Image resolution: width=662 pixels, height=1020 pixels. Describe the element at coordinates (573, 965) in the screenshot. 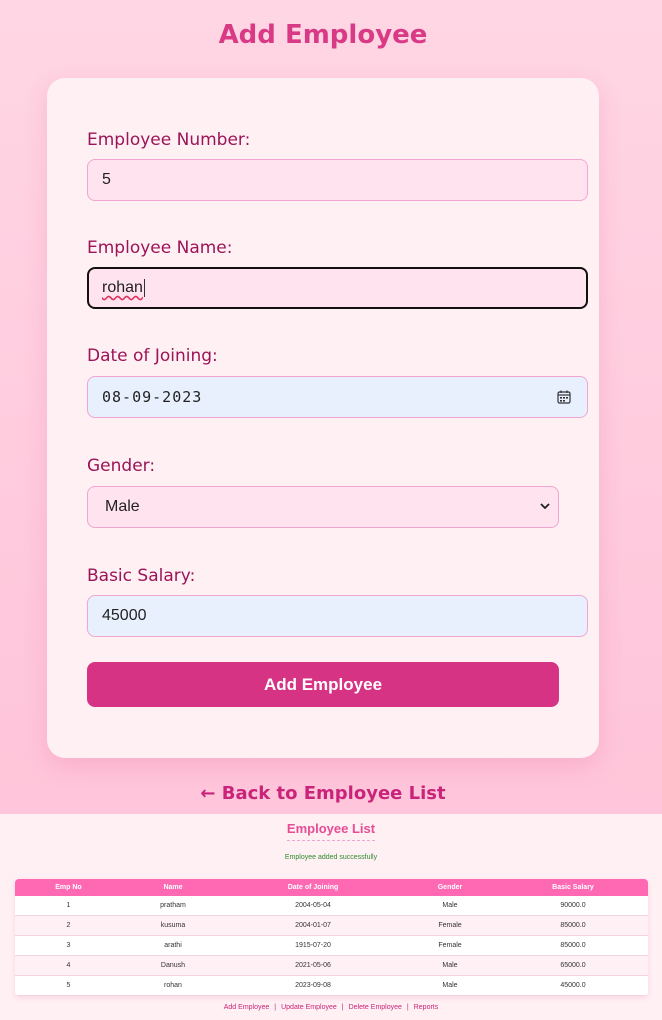

I see `cell-basic-salary: 65000.0` at that location.